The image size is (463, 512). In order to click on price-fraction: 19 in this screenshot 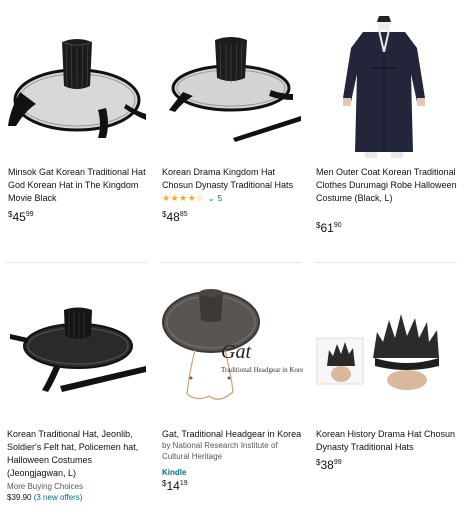, I will do `click(183, 483)`.